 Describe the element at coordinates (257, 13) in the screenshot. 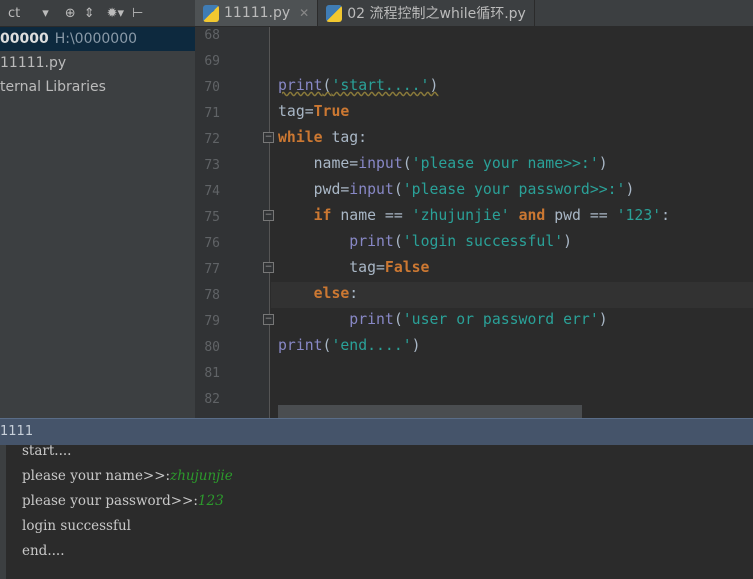

I see `tab-11111: 11111.py ✕` at that location.